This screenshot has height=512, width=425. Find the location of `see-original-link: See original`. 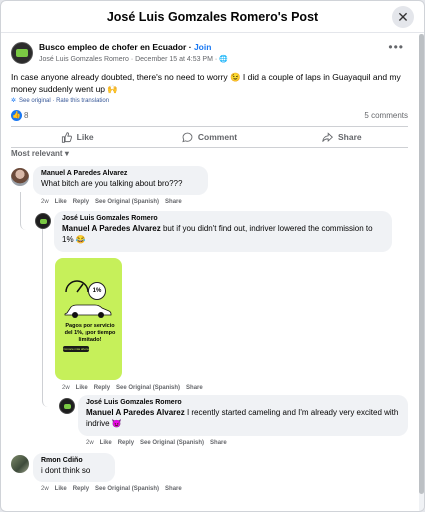

see-original-link: See original is located at coordinates (35, 101).